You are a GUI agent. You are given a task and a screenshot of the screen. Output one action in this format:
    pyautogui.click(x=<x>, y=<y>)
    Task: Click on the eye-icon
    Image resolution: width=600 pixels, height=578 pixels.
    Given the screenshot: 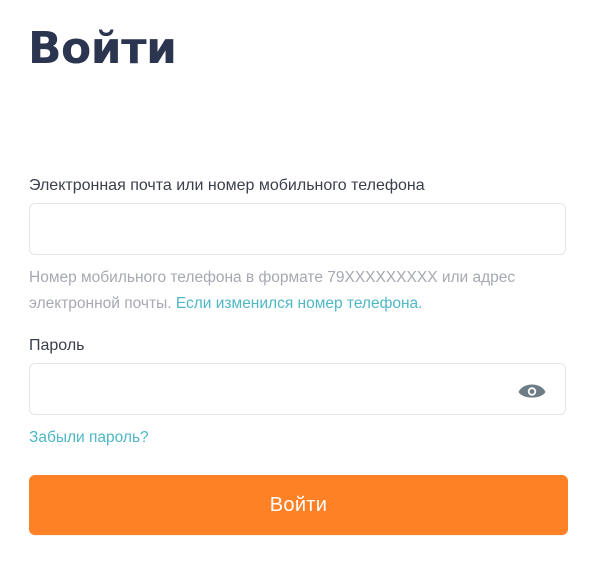 What is the action you would take?
    pyautogui.click(x=532, y=390)
    